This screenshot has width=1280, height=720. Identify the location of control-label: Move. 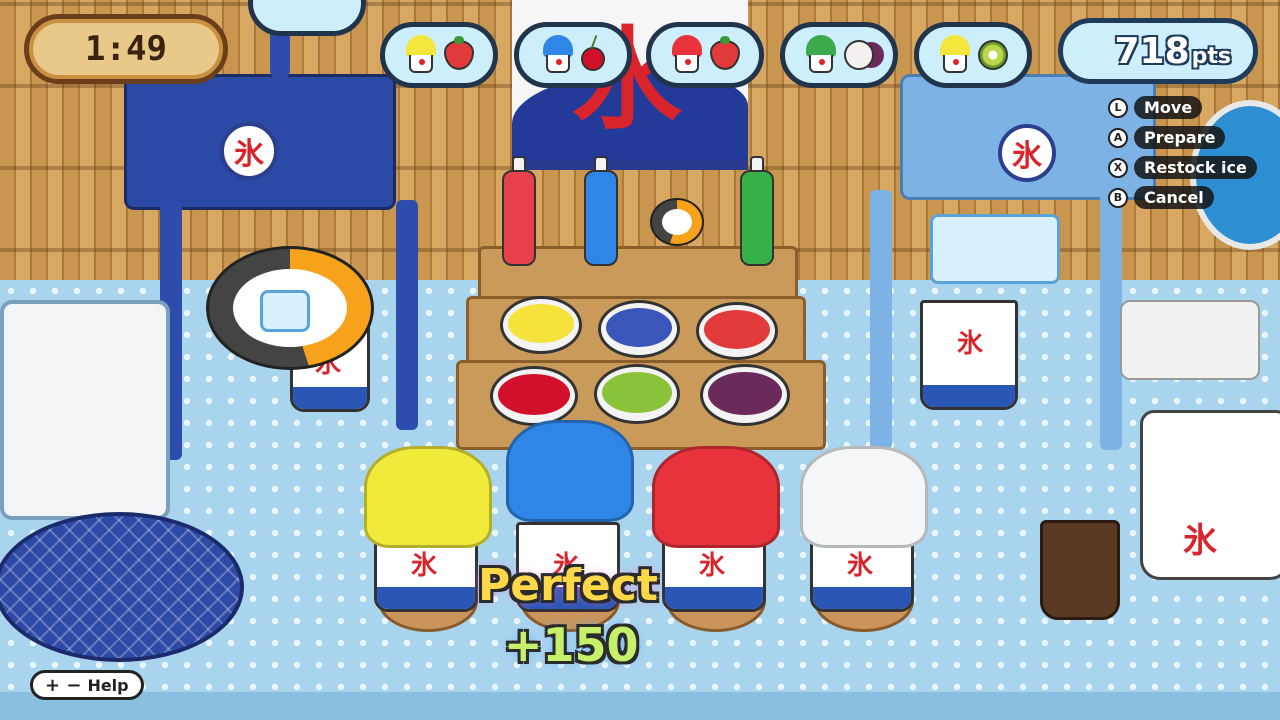
(1168, 107).